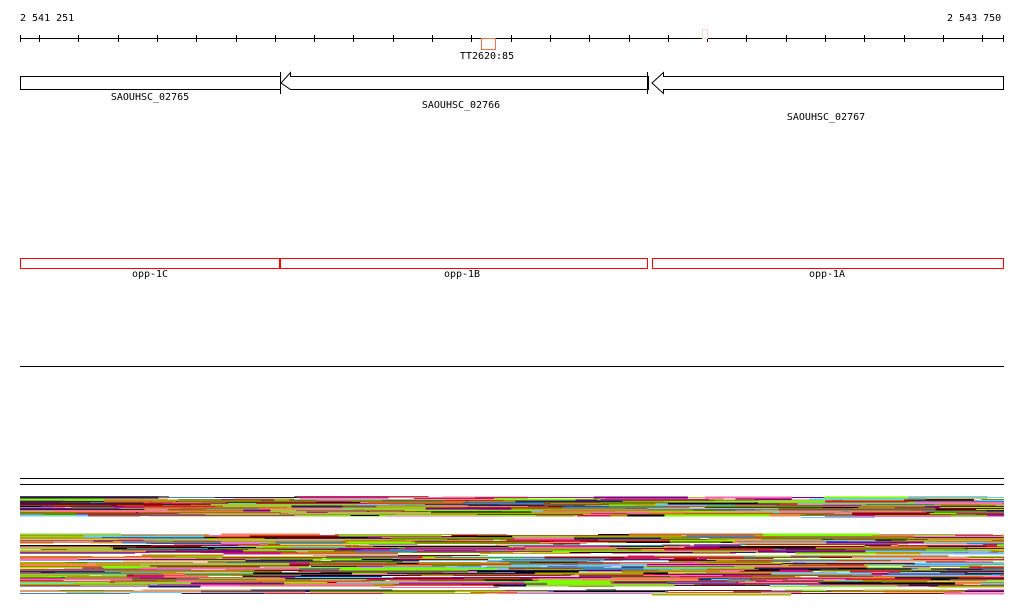 The image size is (1024, 611). Describe the element at coordinates (461, 105) in the screenshot. I see `gene-label: SAOUHSC_02766` at that location.